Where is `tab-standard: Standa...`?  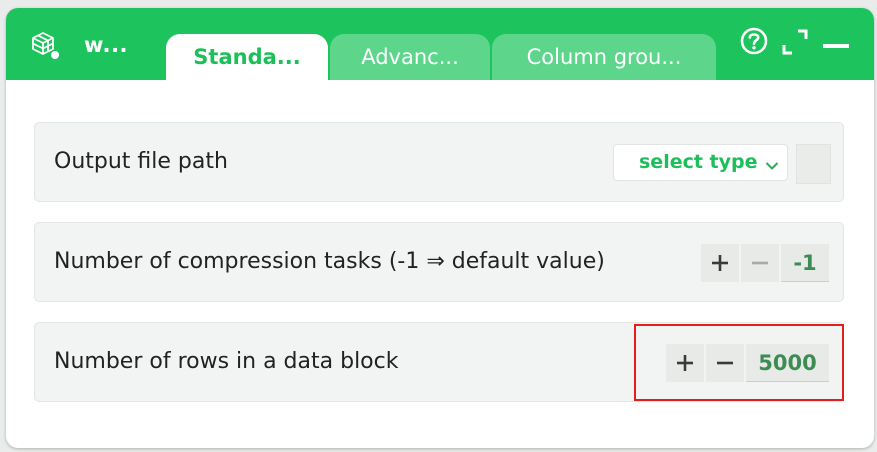 tab-standard: Standa... is located at coordinates (247, 57).